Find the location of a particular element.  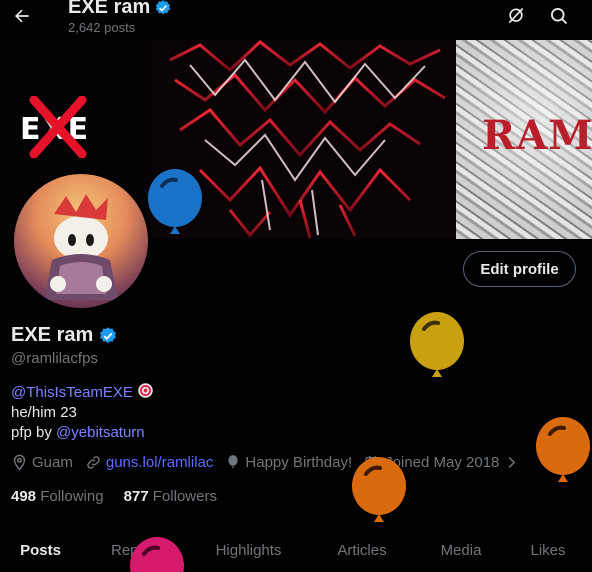

bio-line-1: @ThisIsTeamEXE is located at coordinates (82, 392).